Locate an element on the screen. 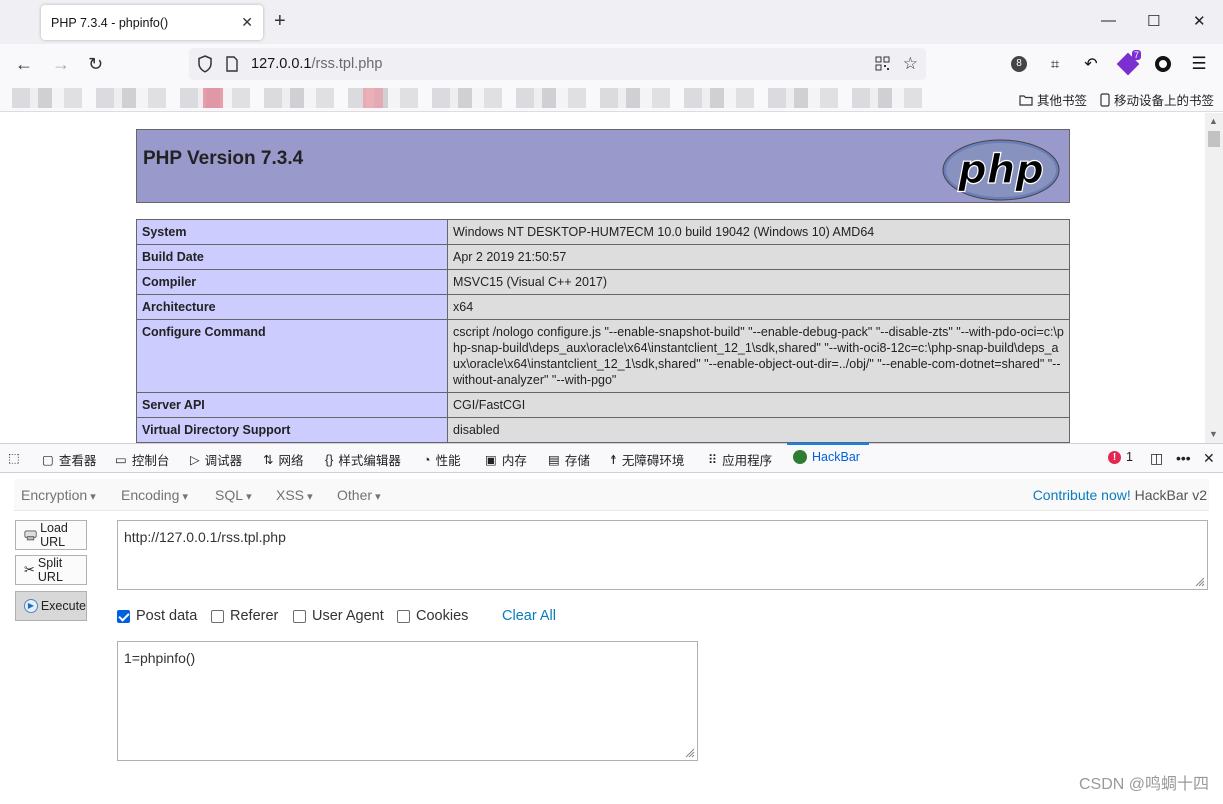 The image size is (1223, 804). tab-storage: ▤ 存储 is located at coordinates (569, 459).